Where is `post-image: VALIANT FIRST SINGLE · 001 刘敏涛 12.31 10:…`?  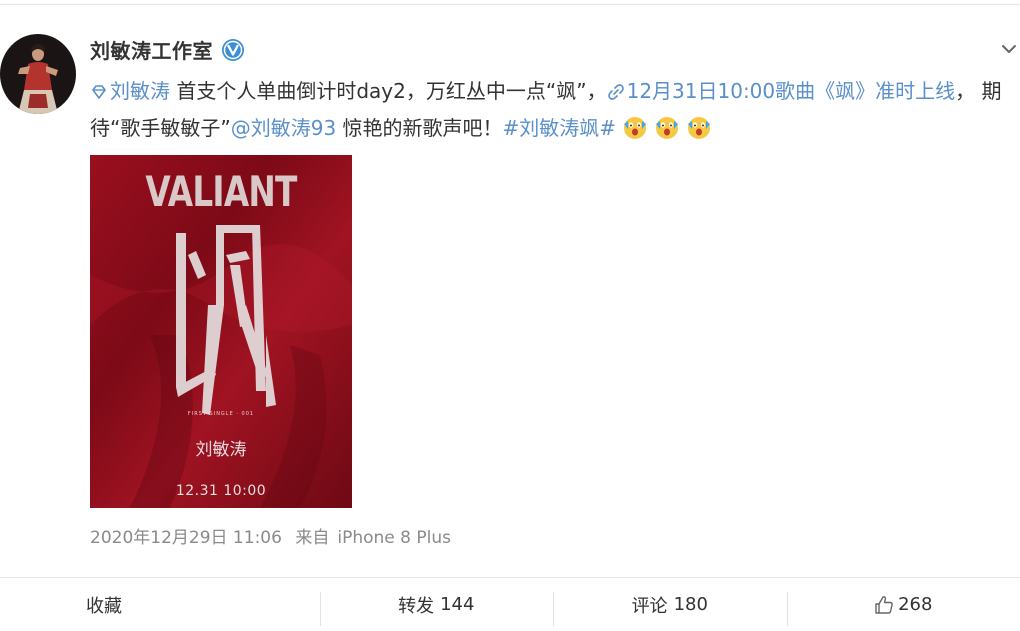
post-image: VALIANT FIRST SINGLE · 001 刘敏涛 12.31 10:… is located at coordinates (221, 331).